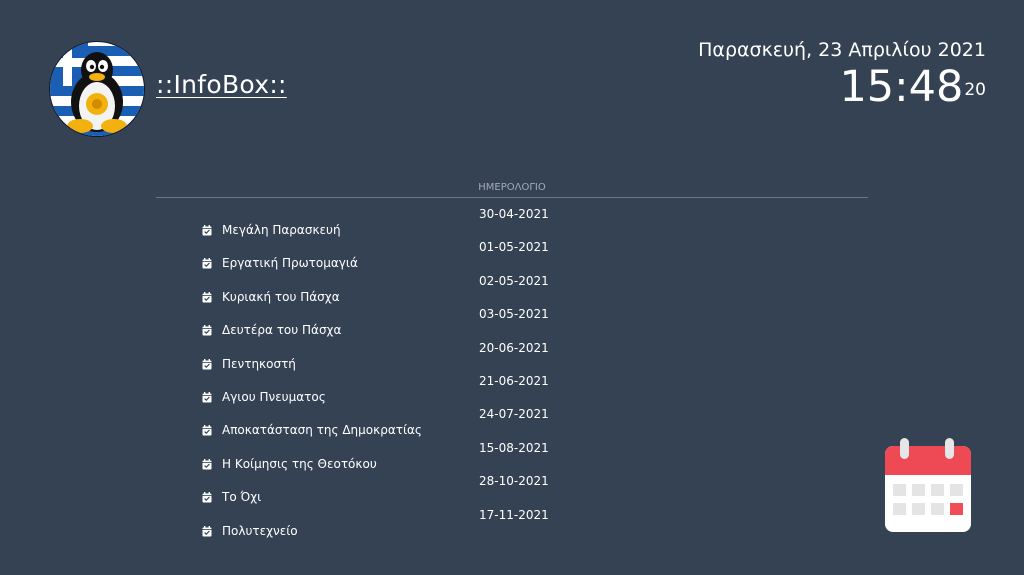 The width and height of the screenshot is (1024, 575). Describe the element at coordinates (322, 430) in the screenshot. I see `event-name: Αποκατάσταση της Δημοκρατίας` at that location.